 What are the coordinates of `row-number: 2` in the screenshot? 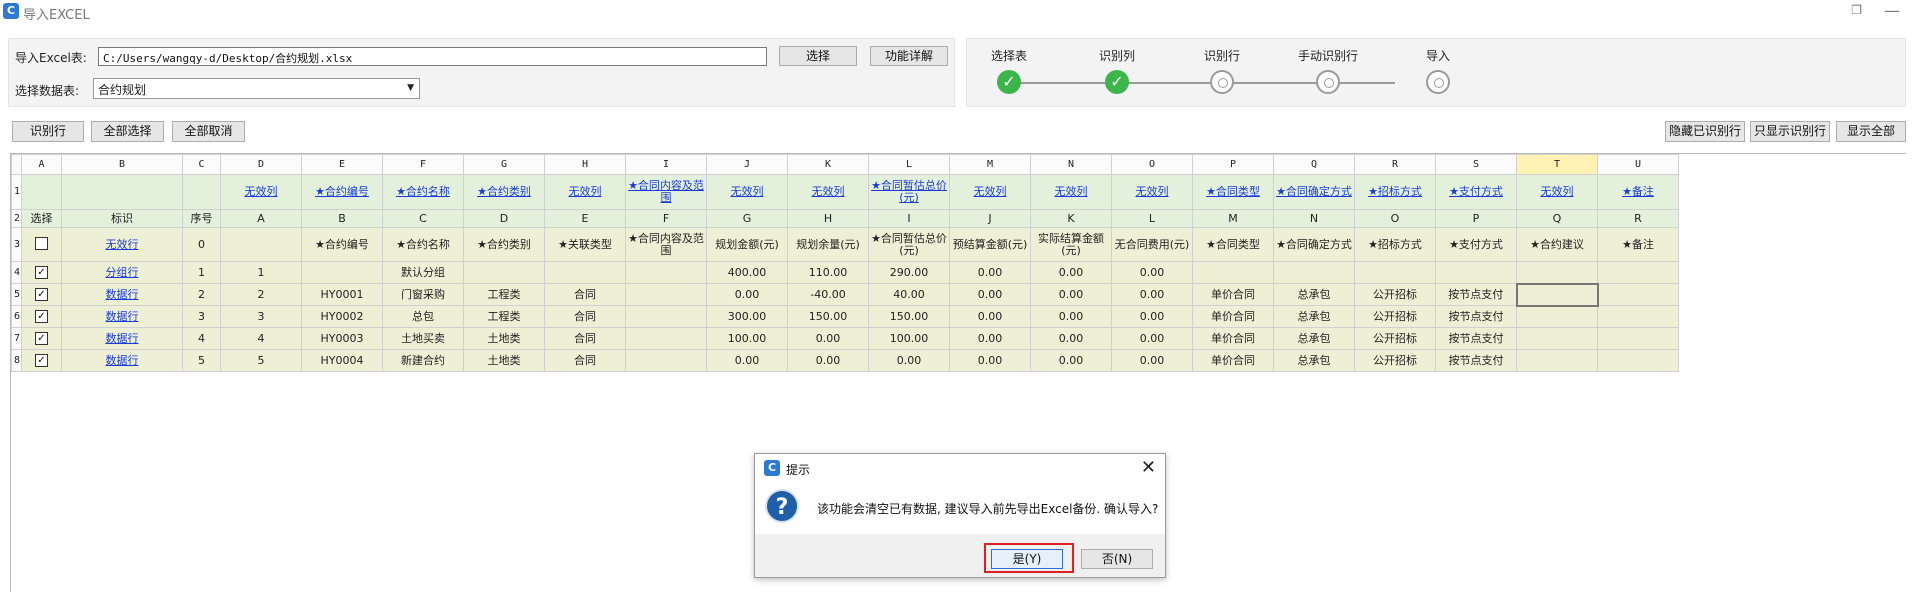 It's located at (16, 218).